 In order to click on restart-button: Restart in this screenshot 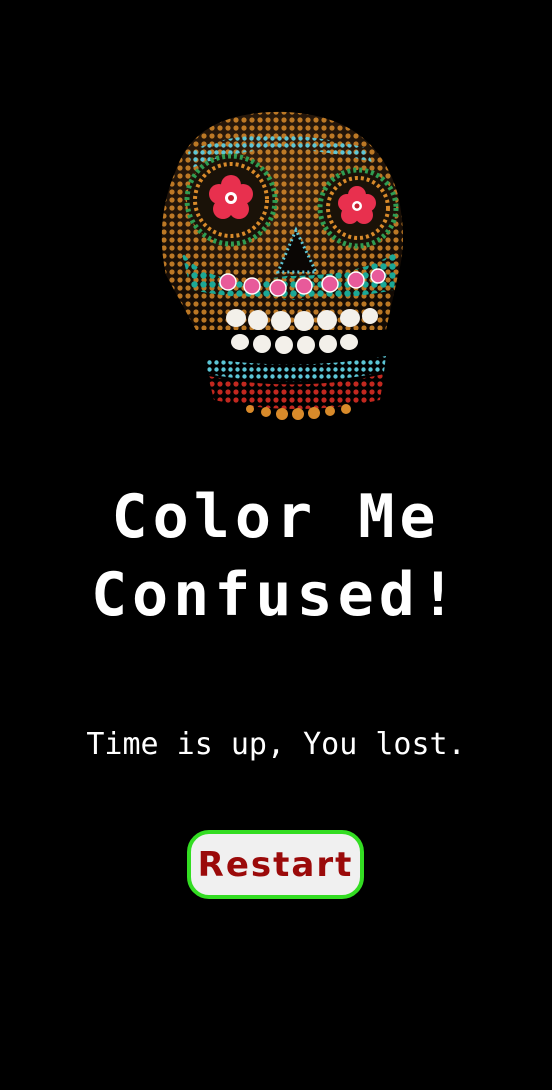, I will do `click(275, 864)`.